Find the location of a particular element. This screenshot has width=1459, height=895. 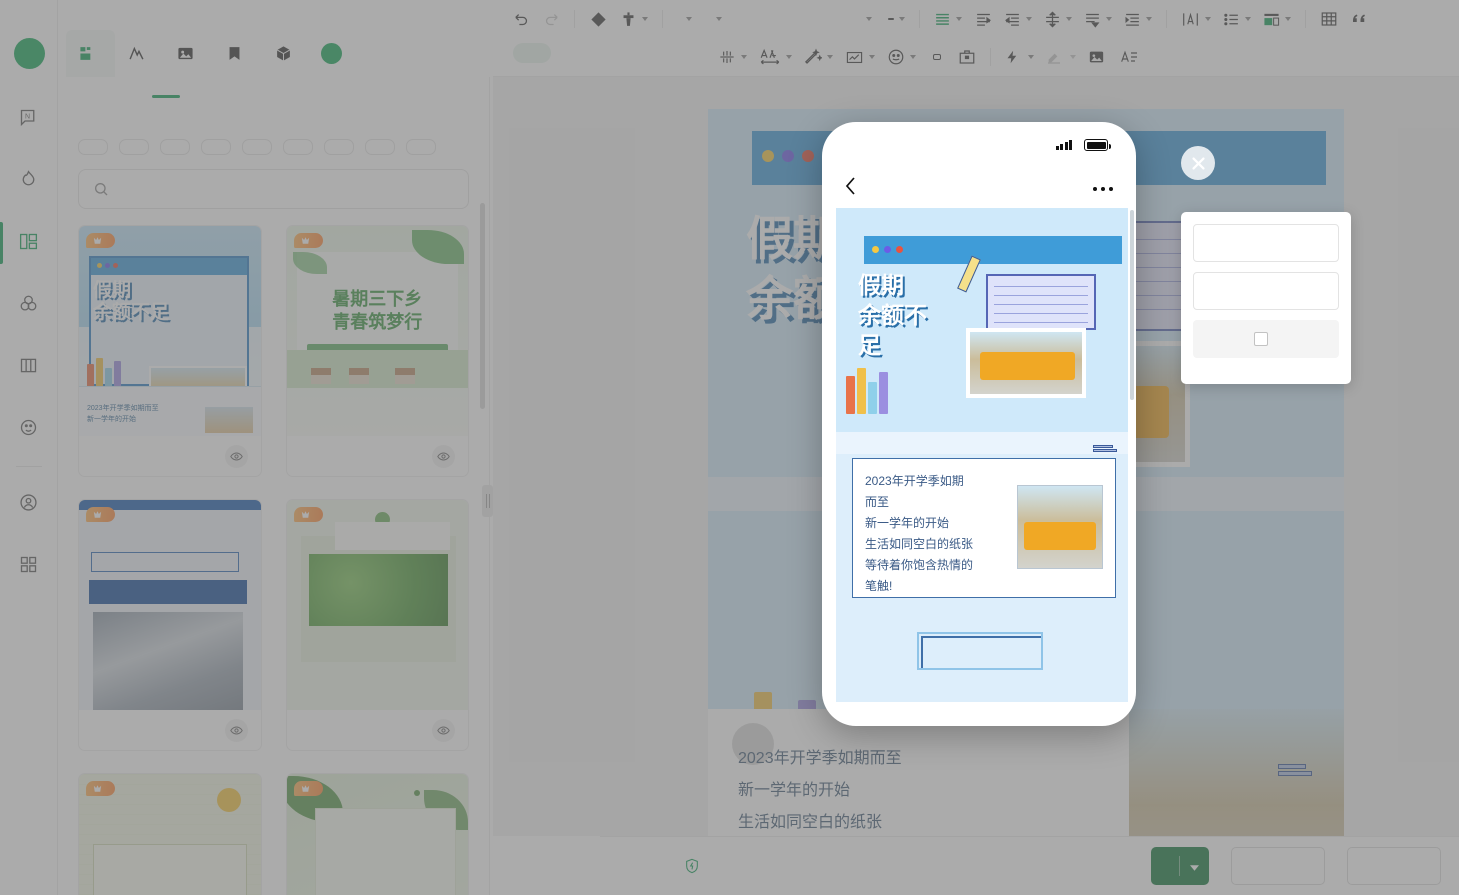

signal-icon is located at coordinates (1063, 145).